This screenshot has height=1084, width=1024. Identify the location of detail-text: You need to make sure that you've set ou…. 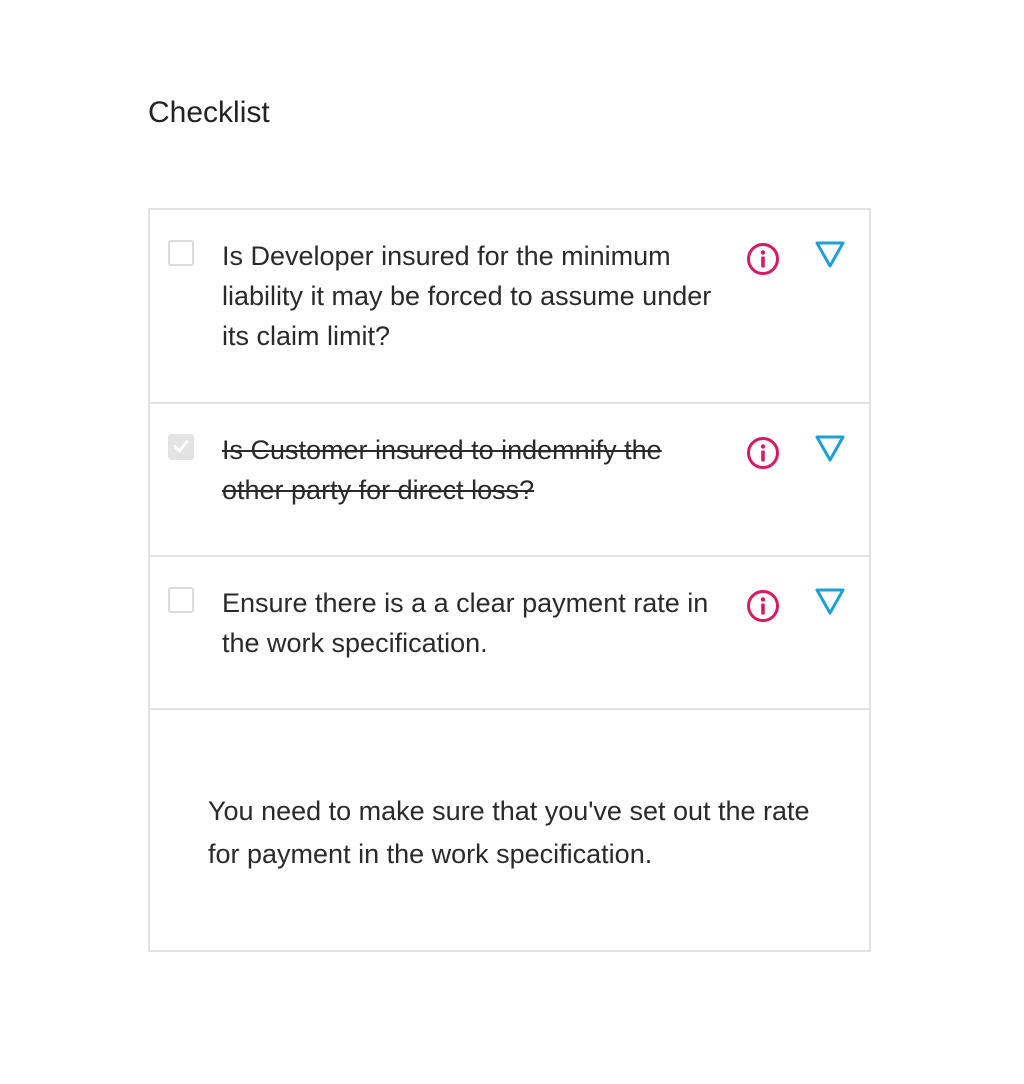
(509, 832).